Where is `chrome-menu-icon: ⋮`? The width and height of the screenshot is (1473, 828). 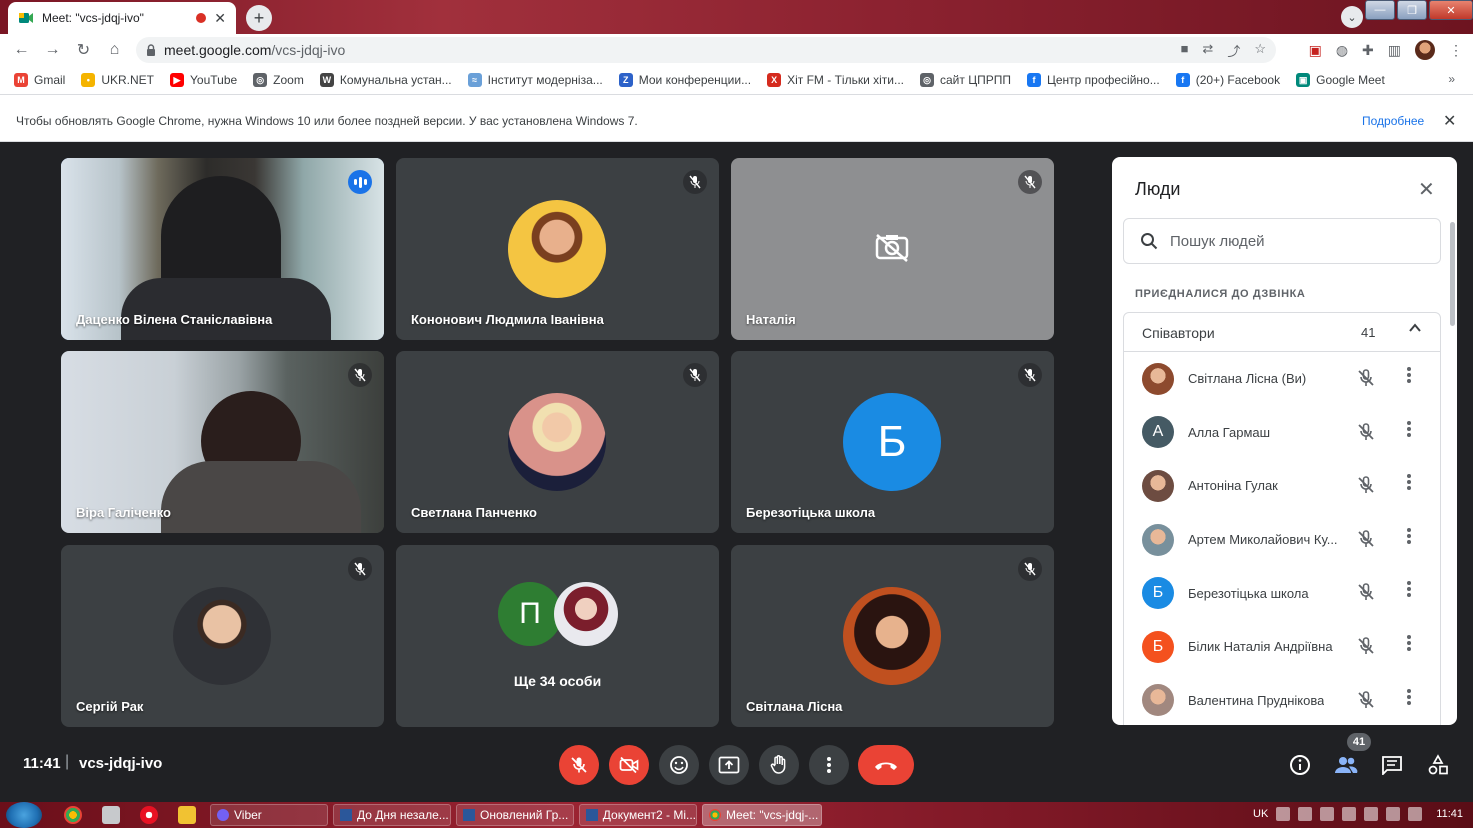 chrome-menu-icon: ⋮ is located at coordinates (1456, 50).